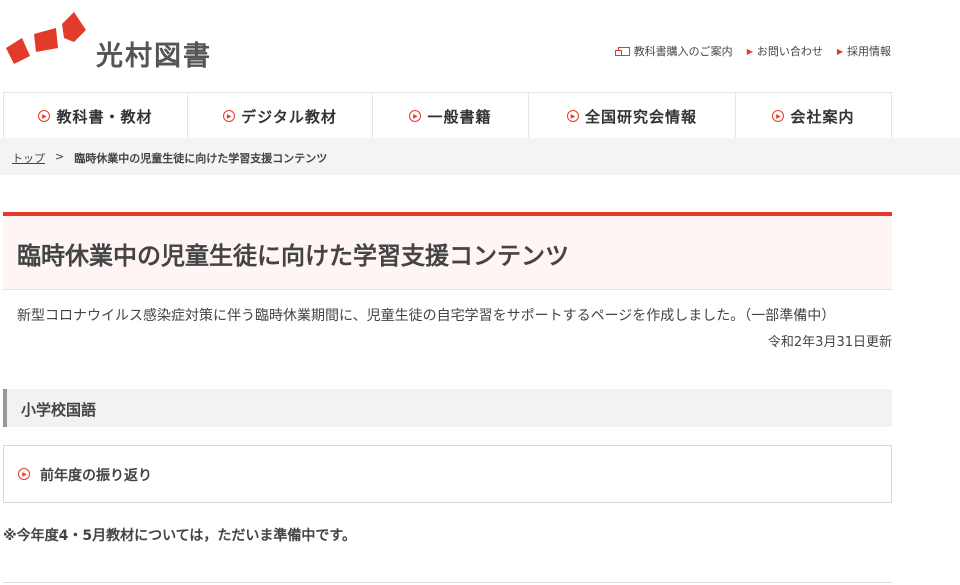  I want to click on purchase-guide-link: 教科書購入のご案内, so click(673, 51).